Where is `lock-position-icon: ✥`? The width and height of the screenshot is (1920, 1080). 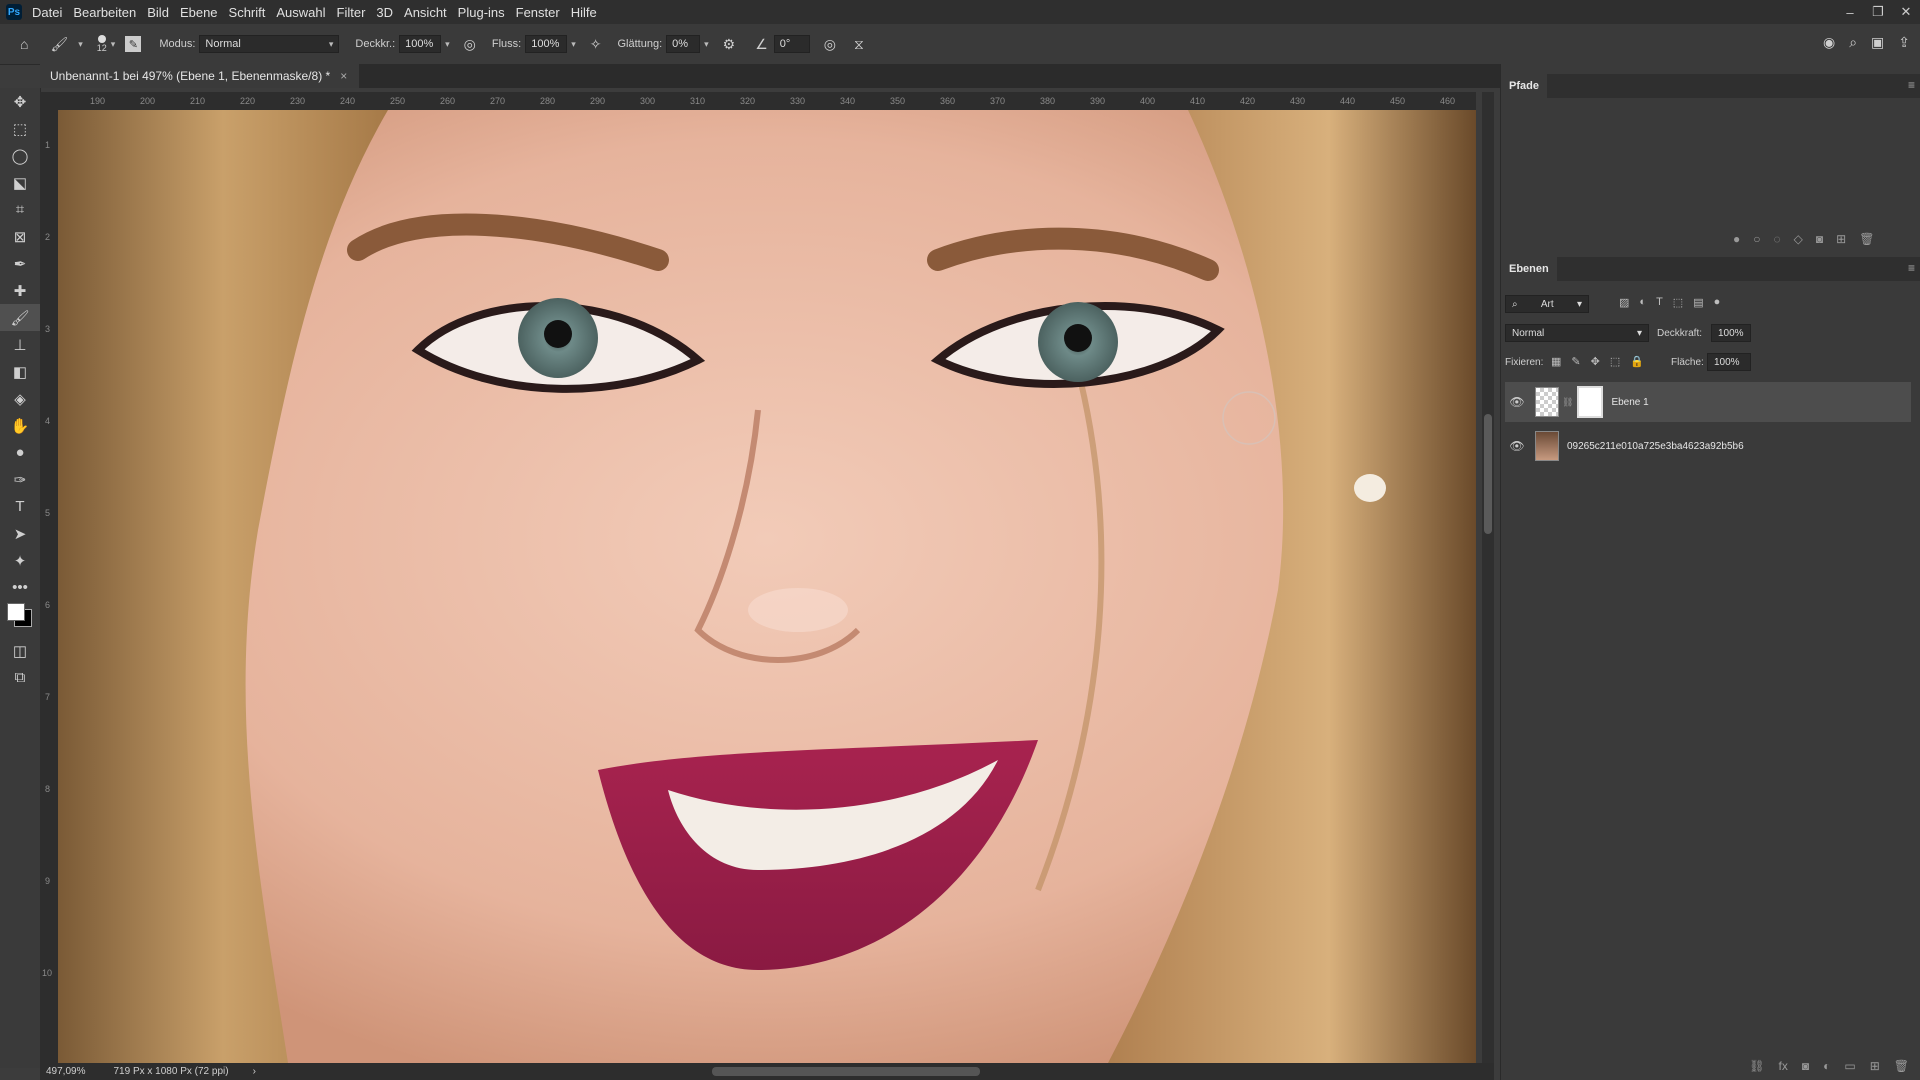
lock-position-icon: ✥ is located at coordinates (1595, 361).